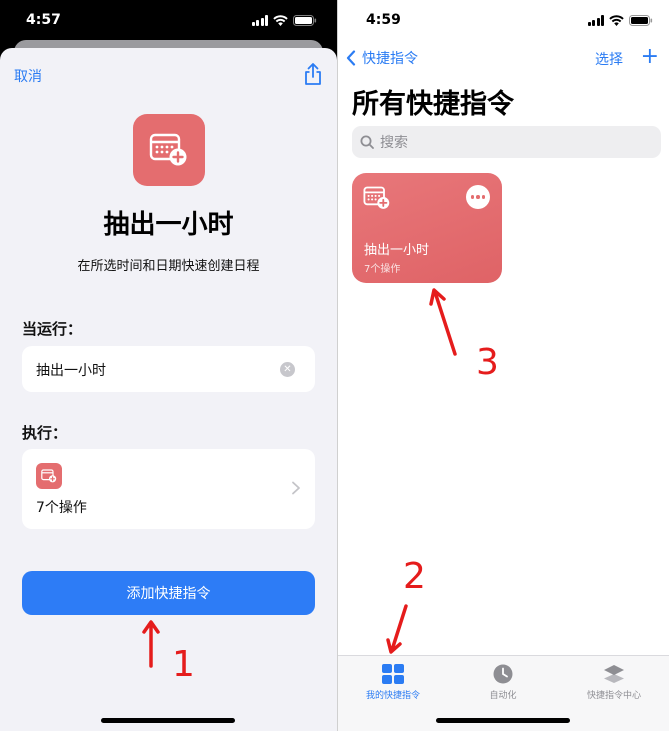 This screenshot has width=669, height=731. I want to click on actions-count: 7个操作, so click(61, 508).